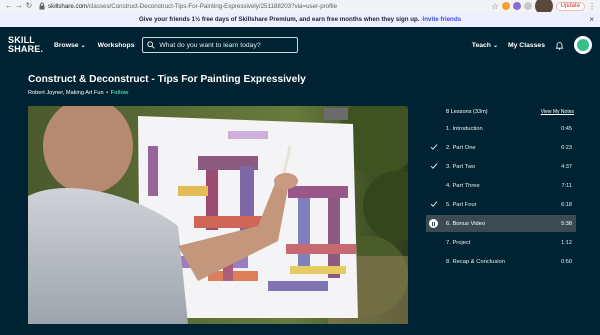 The width and height of the screenshot is (600, 335). Describe the element at coordinates (501, 166) in the screenshot. I see `lesson-item: 3. Part Two 4:37` at that location.